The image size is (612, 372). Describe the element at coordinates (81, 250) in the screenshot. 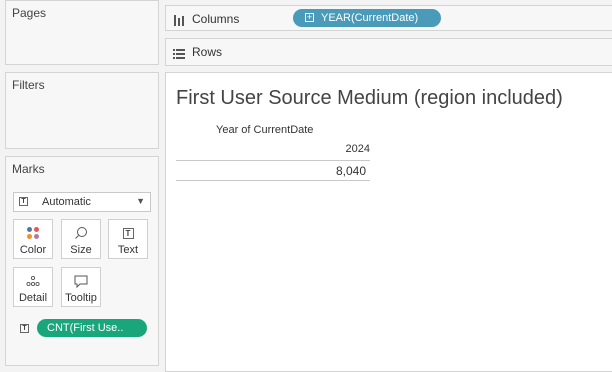

I see `size-label: Size` at that location.